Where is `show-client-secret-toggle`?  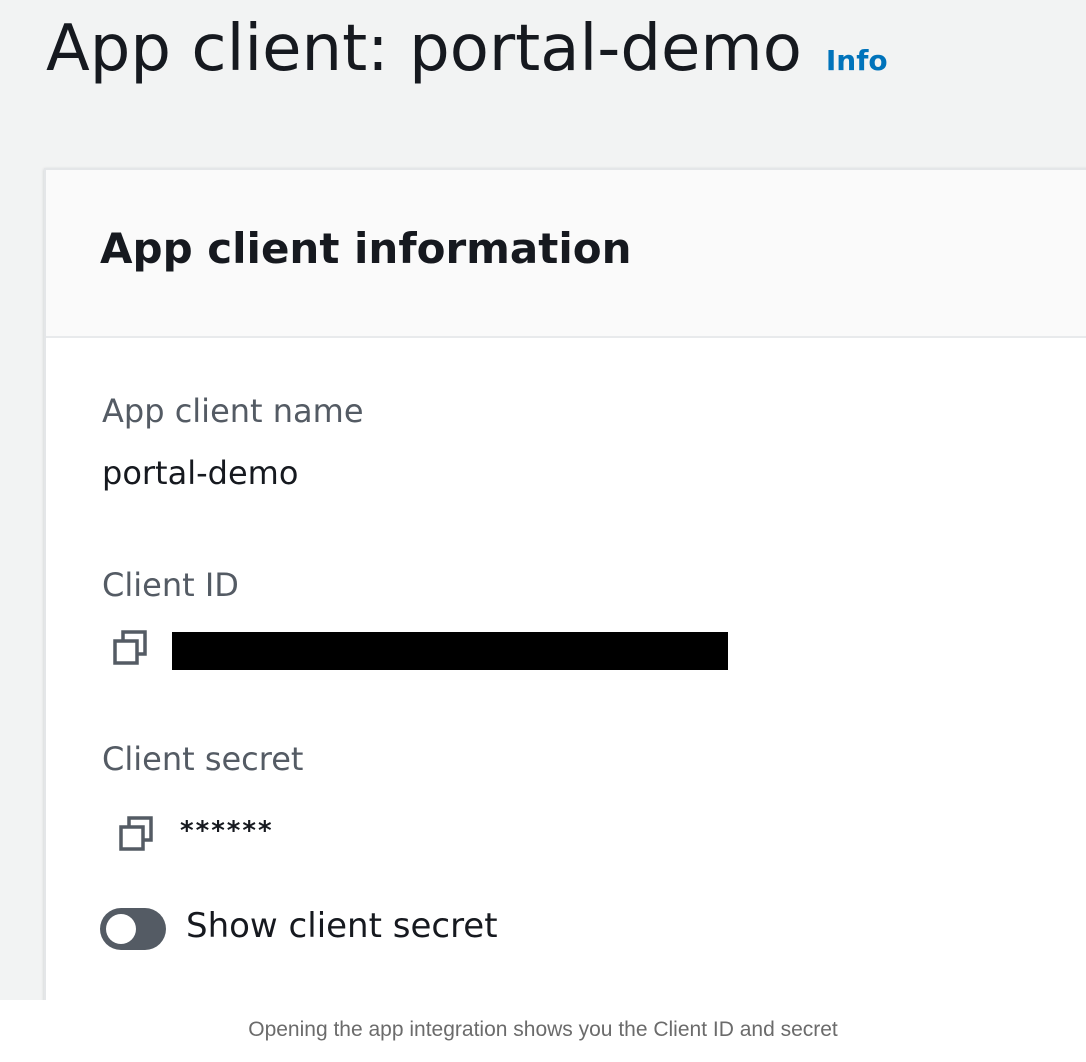 show-client-secret-toggle is located at coordinates (133, 929).